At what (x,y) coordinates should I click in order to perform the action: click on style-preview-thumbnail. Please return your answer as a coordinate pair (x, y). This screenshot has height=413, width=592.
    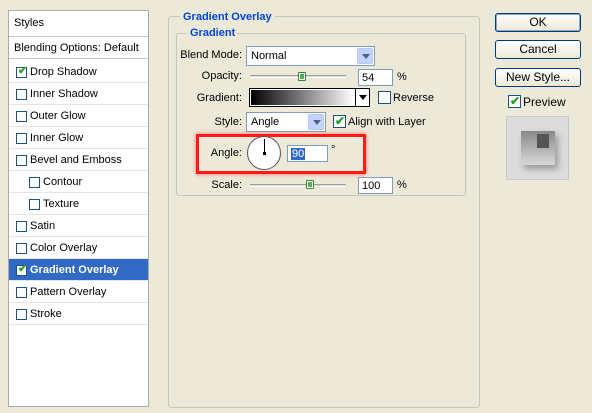
    Looking at the image, I should click on (537, 148).